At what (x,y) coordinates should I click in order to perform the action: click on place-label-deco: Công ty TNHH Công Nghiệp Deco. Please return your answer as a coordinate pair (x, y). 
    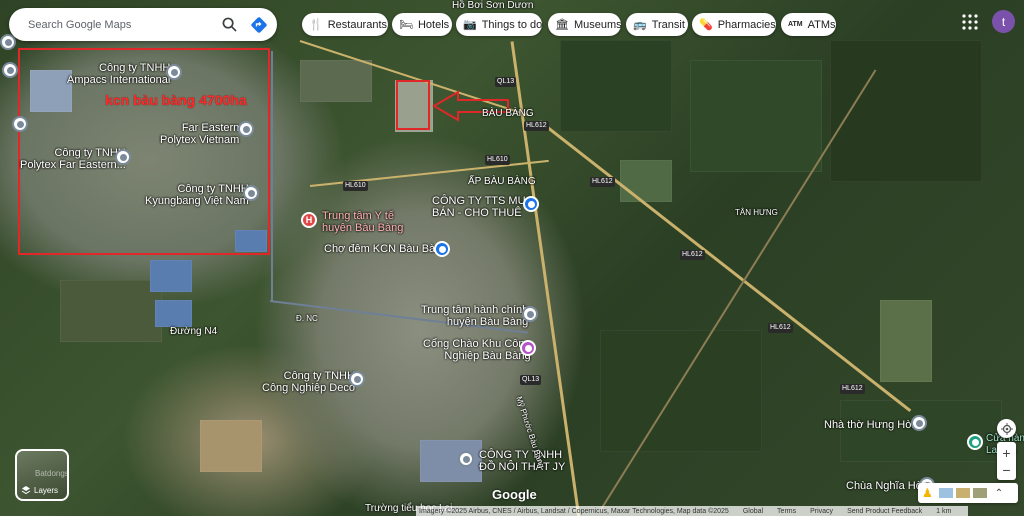
    Looking at the image, I should click on (308, 382).